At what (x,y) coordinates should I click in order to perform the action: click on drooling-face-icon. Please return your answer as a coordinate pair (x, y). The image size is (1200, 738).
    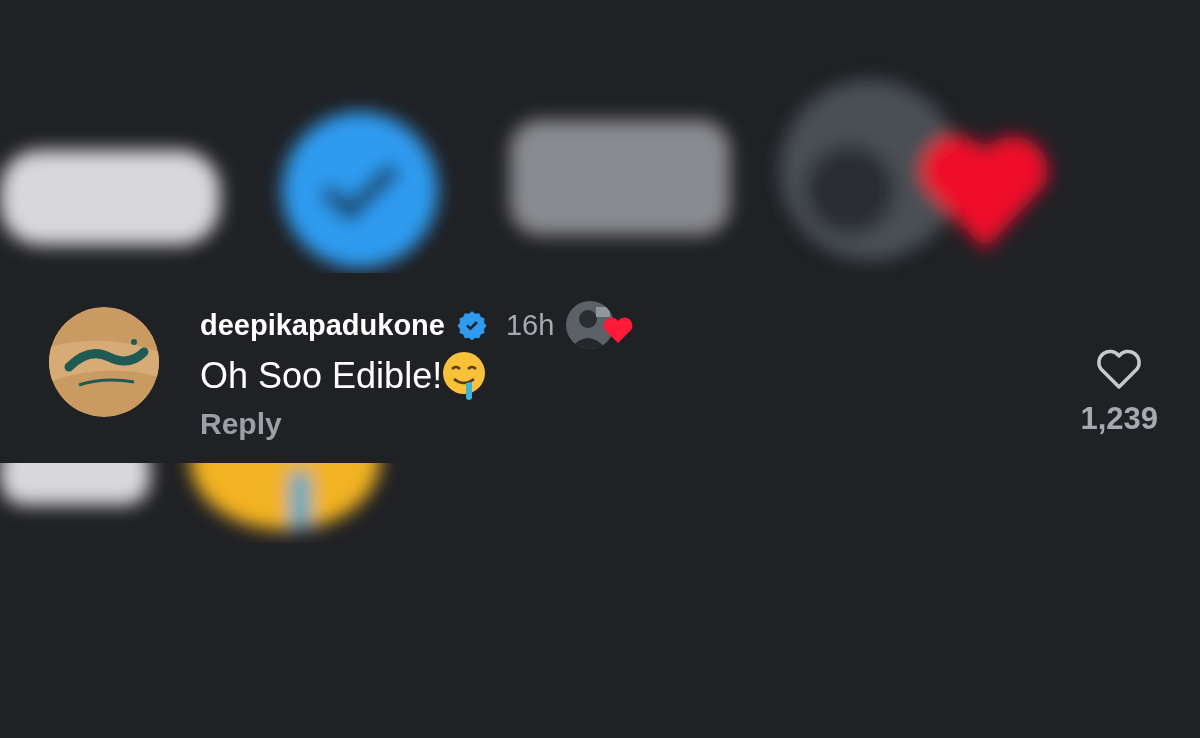
    Looking at the image, I should click on (464, 376).